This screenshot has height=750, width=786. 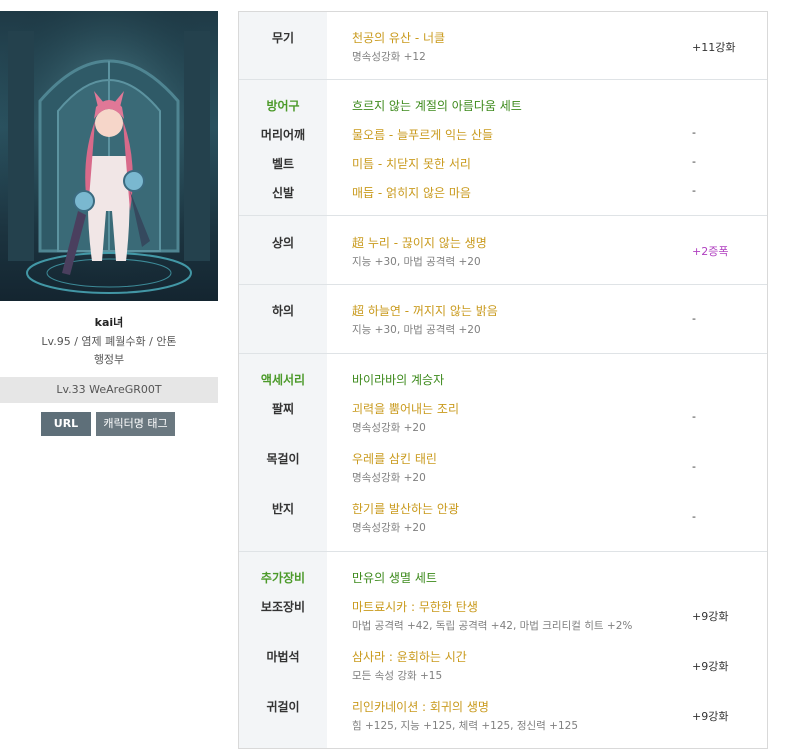 What do you see at coordinates (405, 408) in the screenshot?
I see `item-name: 괴력을 뿜어내는 조리` at bounding box center [405, 408].